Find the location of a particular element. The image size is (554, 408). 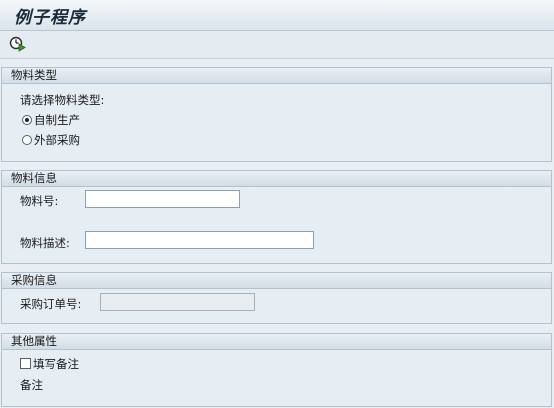

material-type-prompt: 请选择物料类型: is located at coordinates (62, 100).